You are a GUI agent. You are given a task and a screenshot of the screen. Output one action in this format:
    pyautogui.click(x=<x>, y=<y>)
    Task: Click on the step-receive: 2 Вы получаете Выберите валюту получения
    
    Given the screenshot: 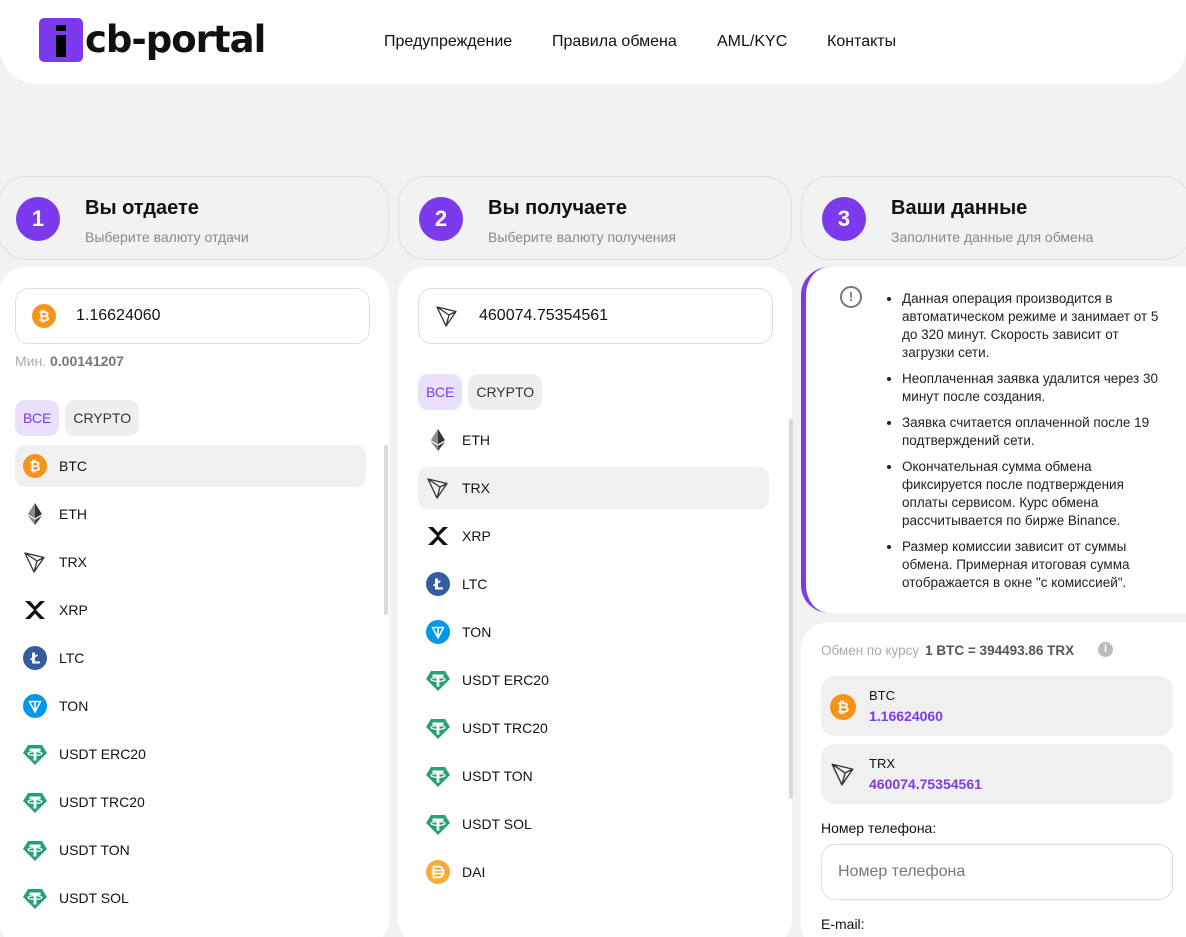 What is the action you would take?
    pyautogui.click(x=595, y=218)
    